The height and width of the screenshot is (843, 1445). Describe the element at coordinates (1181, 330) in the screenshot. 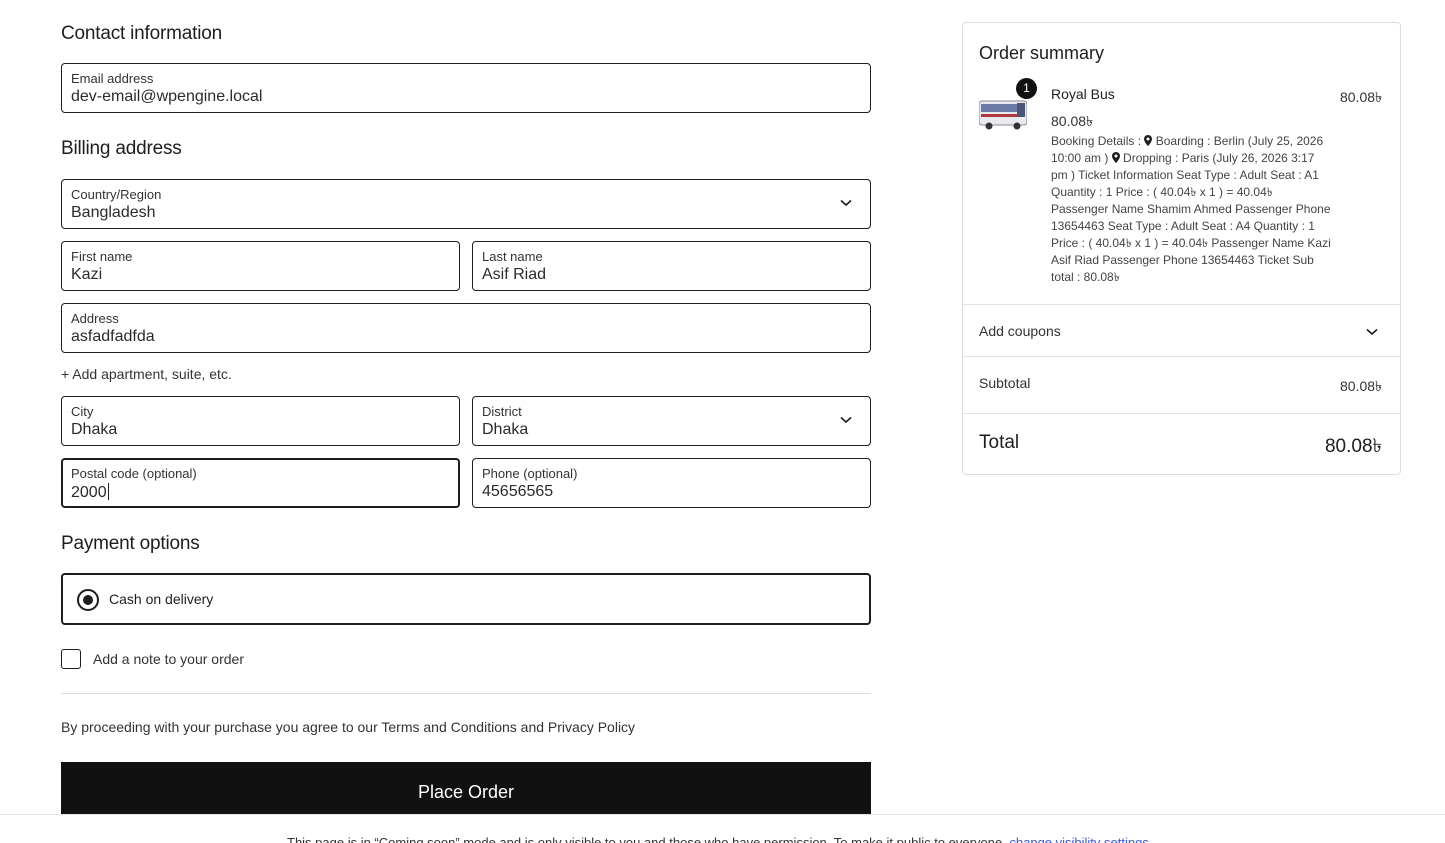

I see `add-coupons-toggle: Add coupons` at that location.